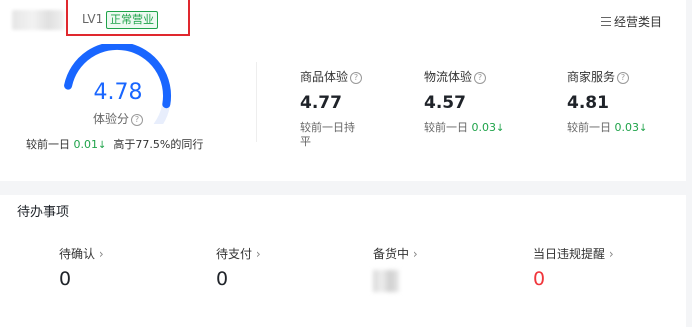 The width and height of the screenshot is (692, 327). Describe the element at coordinates (637, 22) in the screenshot. I see `business-categories-label: 经营类目` at that location.